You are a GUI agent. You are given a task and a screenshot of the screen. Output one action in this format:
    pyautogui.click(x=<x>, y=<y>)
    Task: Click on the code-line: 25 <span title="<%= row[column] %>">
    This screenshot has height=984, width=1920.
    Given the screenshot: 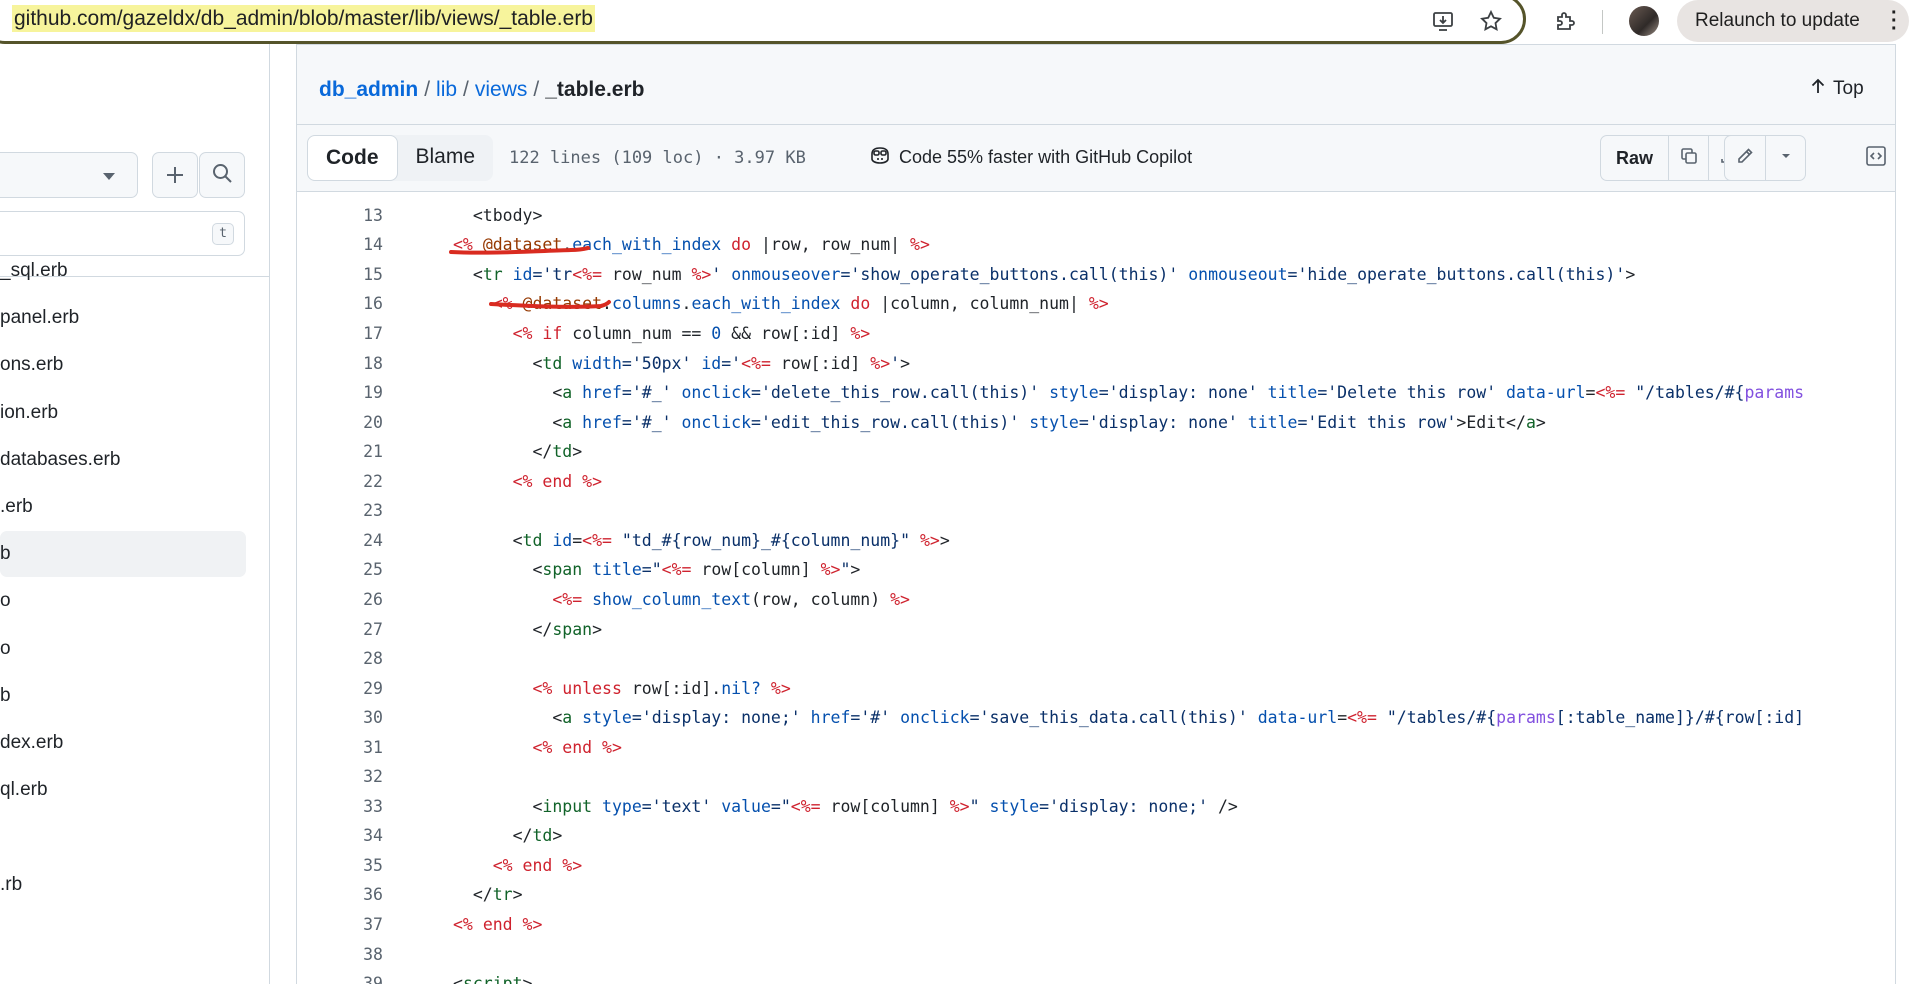 What is the action you would take?
    pyautogui.click(x=1096, y=570)
    